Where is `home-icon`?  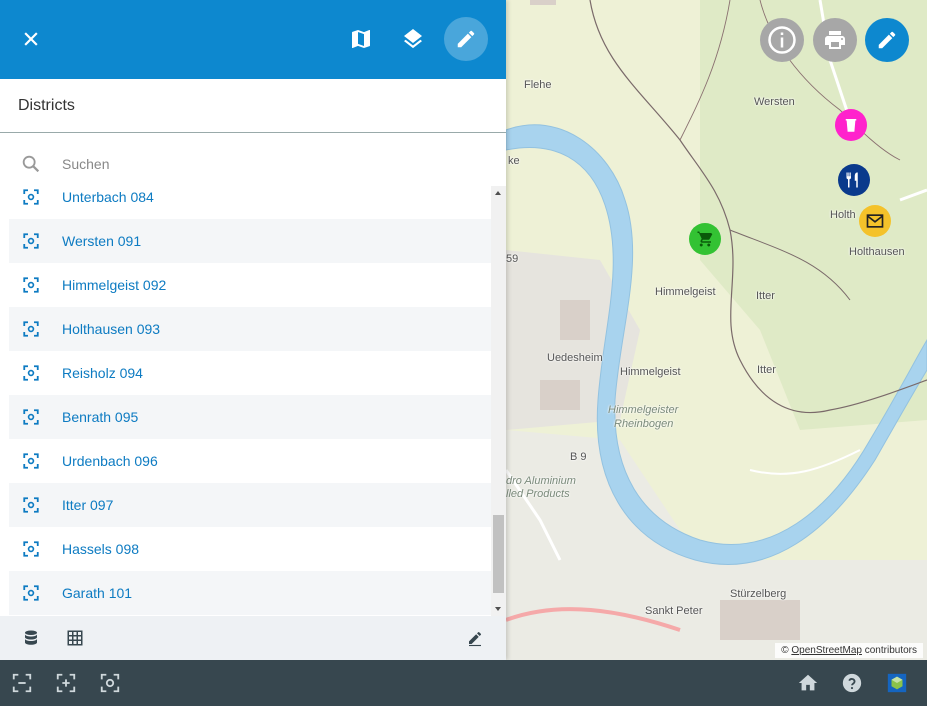 home-icon is located at coordinates (808, 682).